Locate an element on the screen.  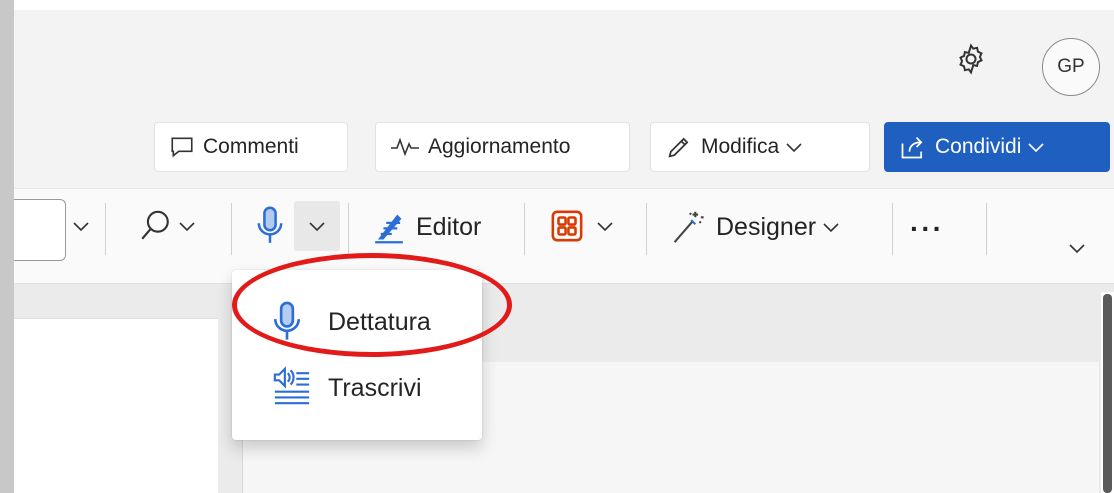
expand-ribbon-button is located at coordinates (1077, 248).